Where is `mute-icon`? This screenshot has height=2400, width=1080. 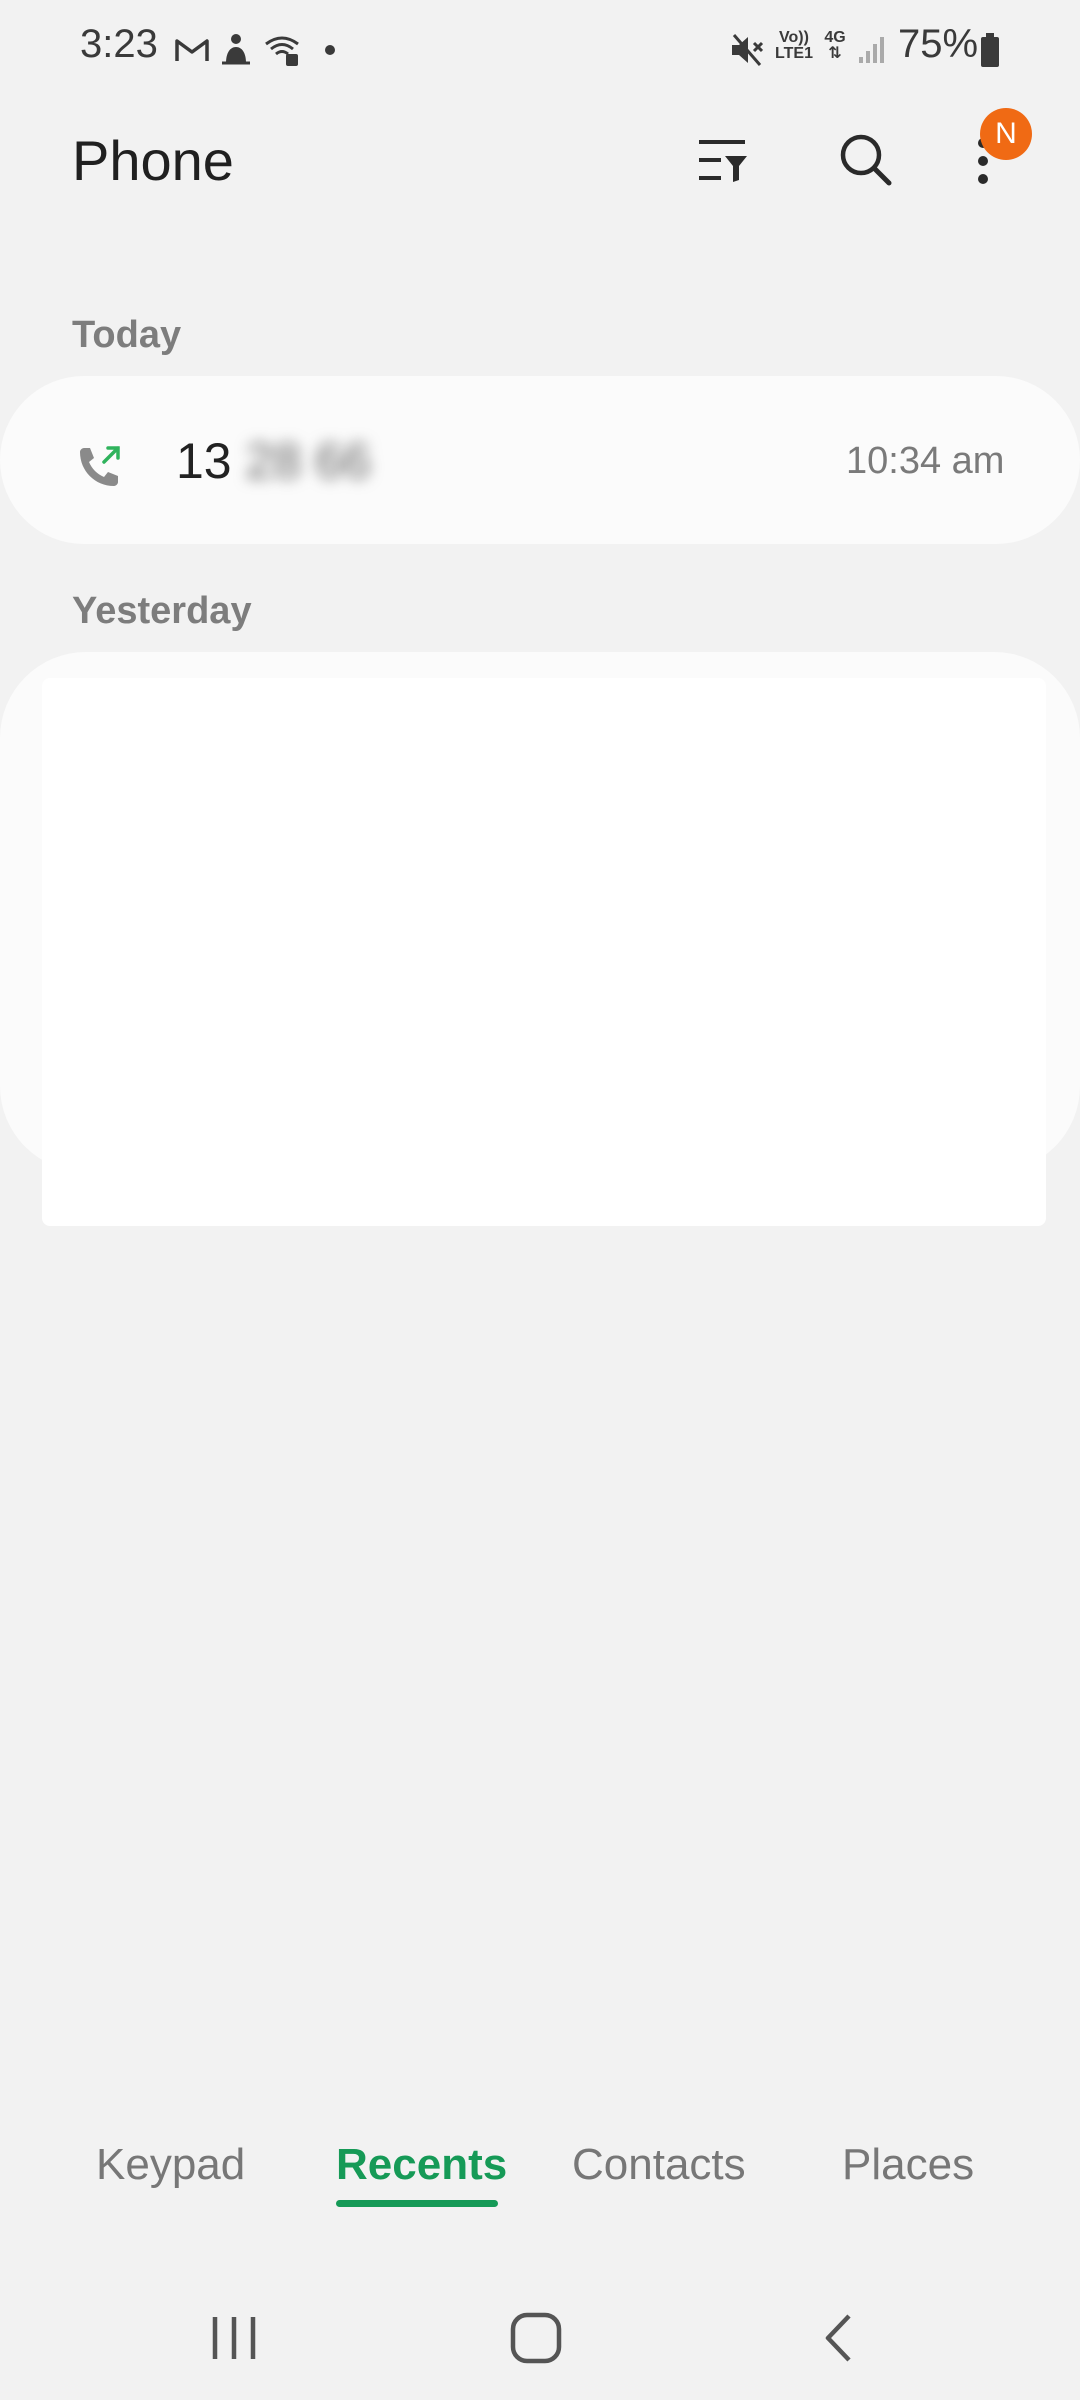
mute-icon is located at coordinates (748, 50).